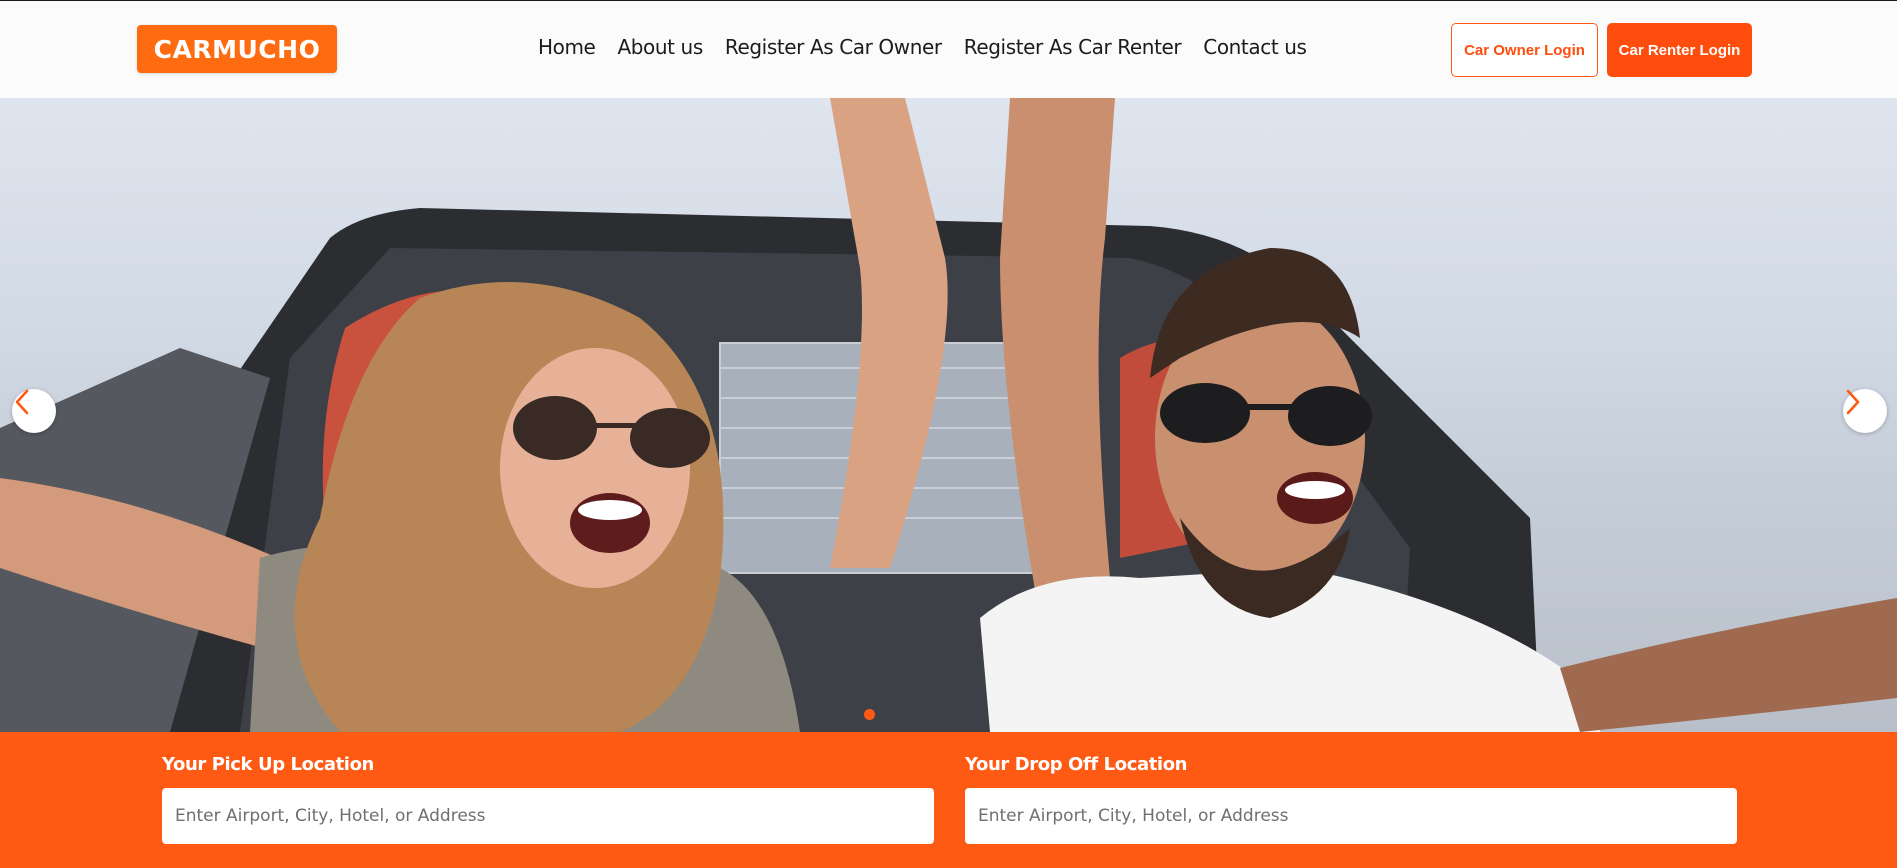 Image resolution: width=1897 pixels, height=868 pixels. I want to click on nav-item-about: About us, so click(660, 47).